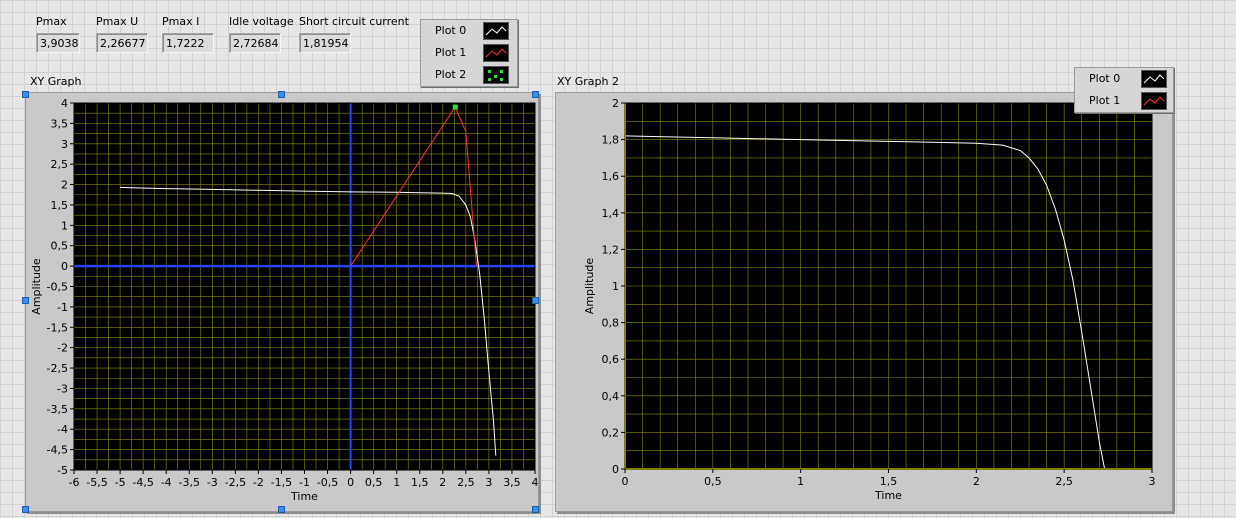 This screenshot has width=1236, height=518. Describe the element at coordinates (117, 21) in the screenshot. I see `indicator-label: Pmax U` at that location.